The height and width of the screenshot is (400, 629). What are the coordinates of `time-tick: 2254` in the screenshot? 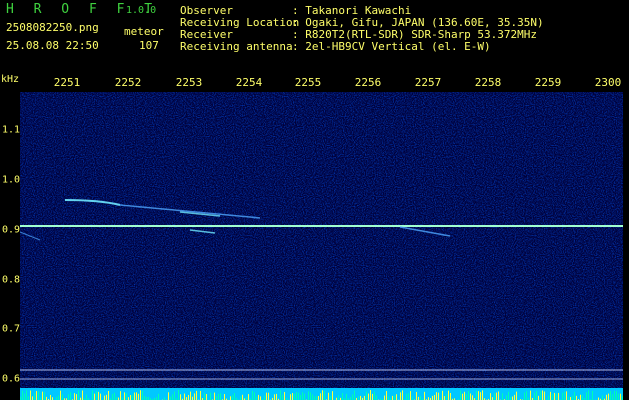 It's located at (249, 82).